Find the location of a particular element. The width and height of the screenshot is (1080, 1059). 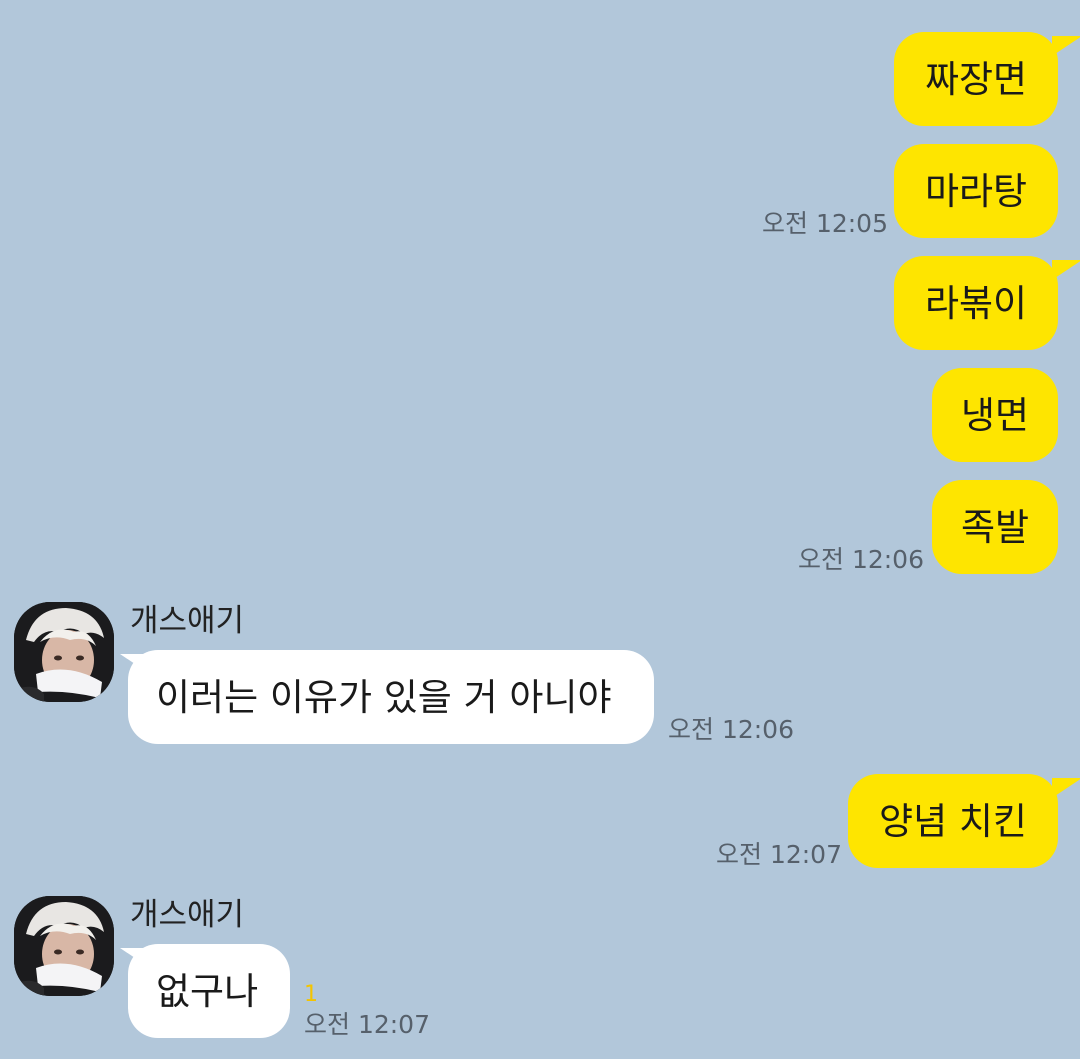

message-text: 없구나 is located at coordinates (207, 991).